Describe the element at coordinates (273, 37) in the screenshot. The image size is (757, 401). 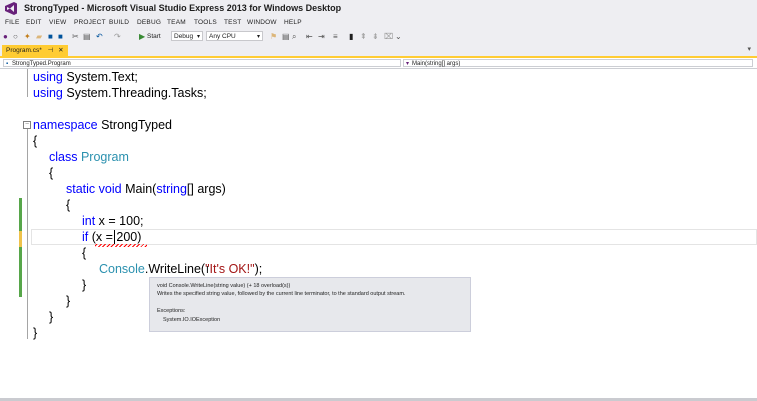
I see `find-in-files-icon: ⚑` at that location.